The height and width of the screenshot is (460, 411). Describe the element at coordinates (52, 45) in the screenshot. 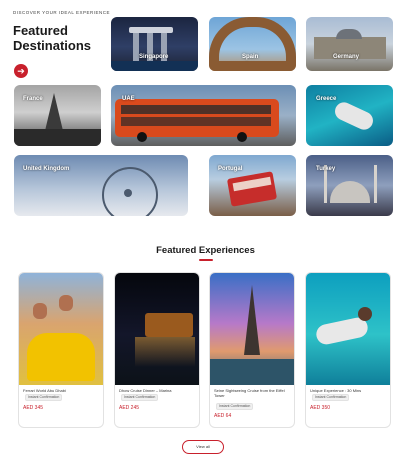

I see `title-line-2: Destinations` at that location.